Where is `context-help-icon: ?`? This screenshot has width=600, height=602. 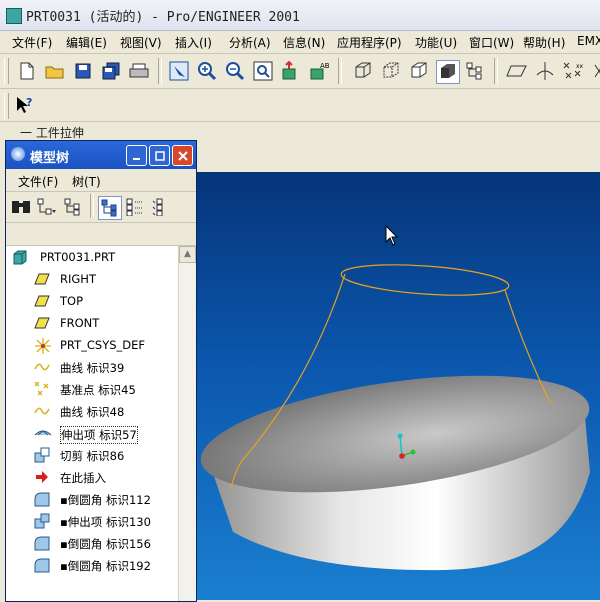
context-help-icon: ? is located at coordinates (25, 105).